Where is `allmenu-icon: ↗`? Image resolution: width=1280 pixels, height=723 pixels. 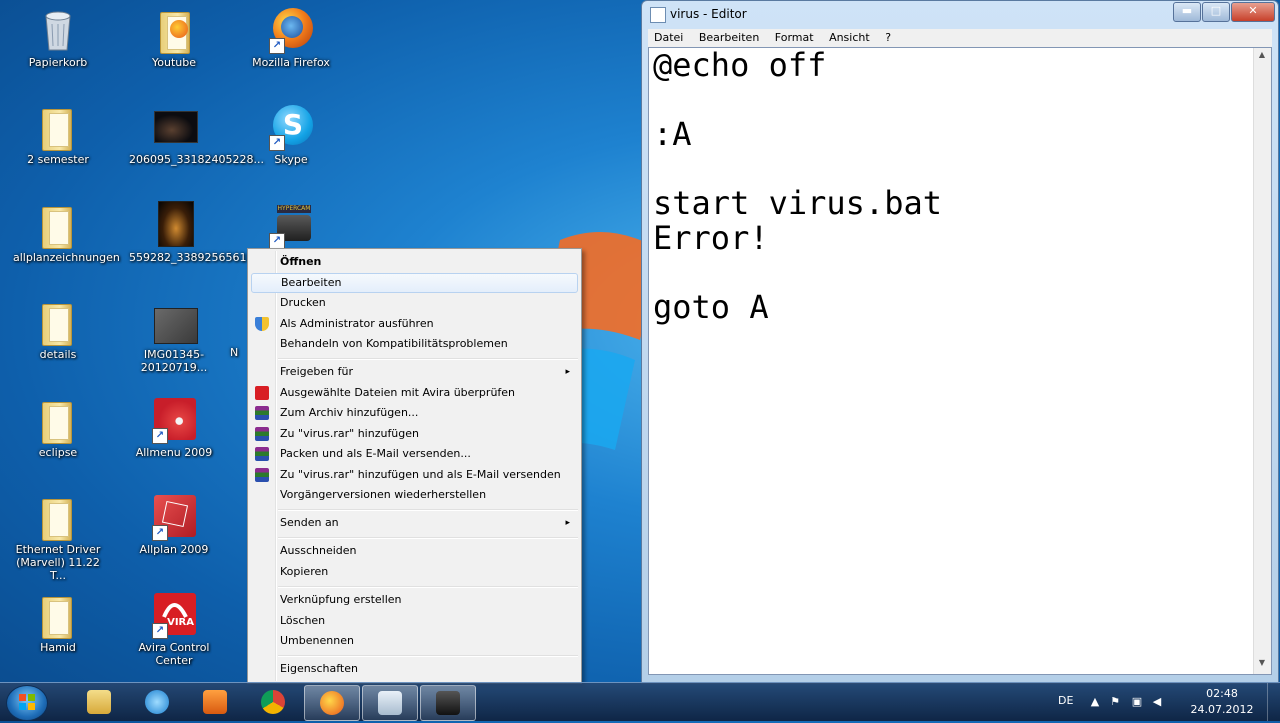 allmenu-icon: ↗ is located at coordinates (174, 420).